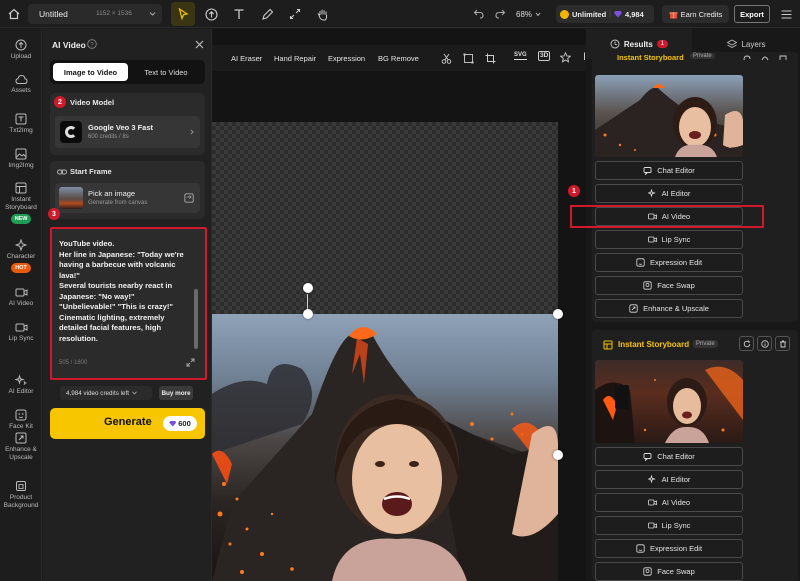 The image size is (800, 581). Describe the element at coordinates (676, 239) in the screenshot. I see `action-label: Lip Sync` at that location.